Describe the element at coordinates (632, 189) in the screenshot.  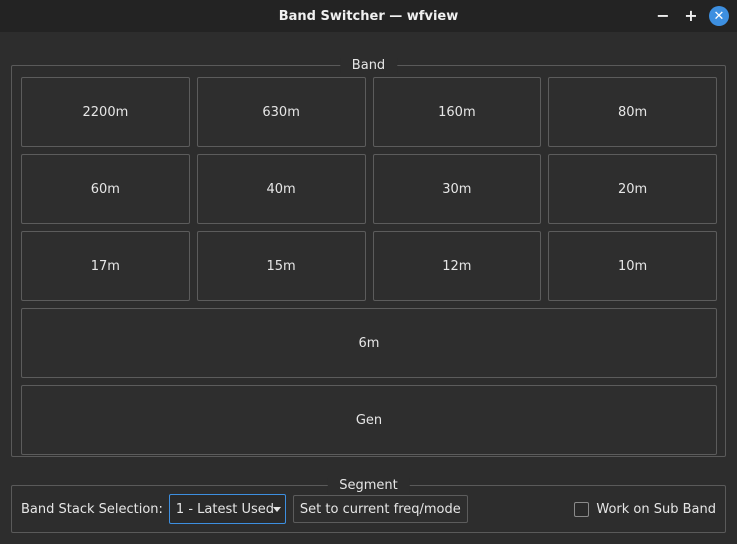
I see `band-button-20m: 20m` at that location.